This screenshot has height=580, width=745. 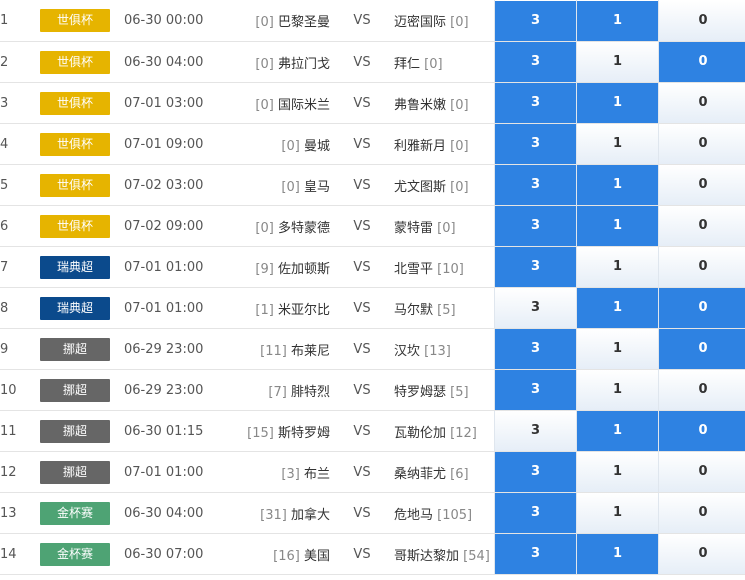 What do you see at coordinates (317, 474) in the screenshot?
I see `home-team-name: 布兰` at bounding box center [317, 474].